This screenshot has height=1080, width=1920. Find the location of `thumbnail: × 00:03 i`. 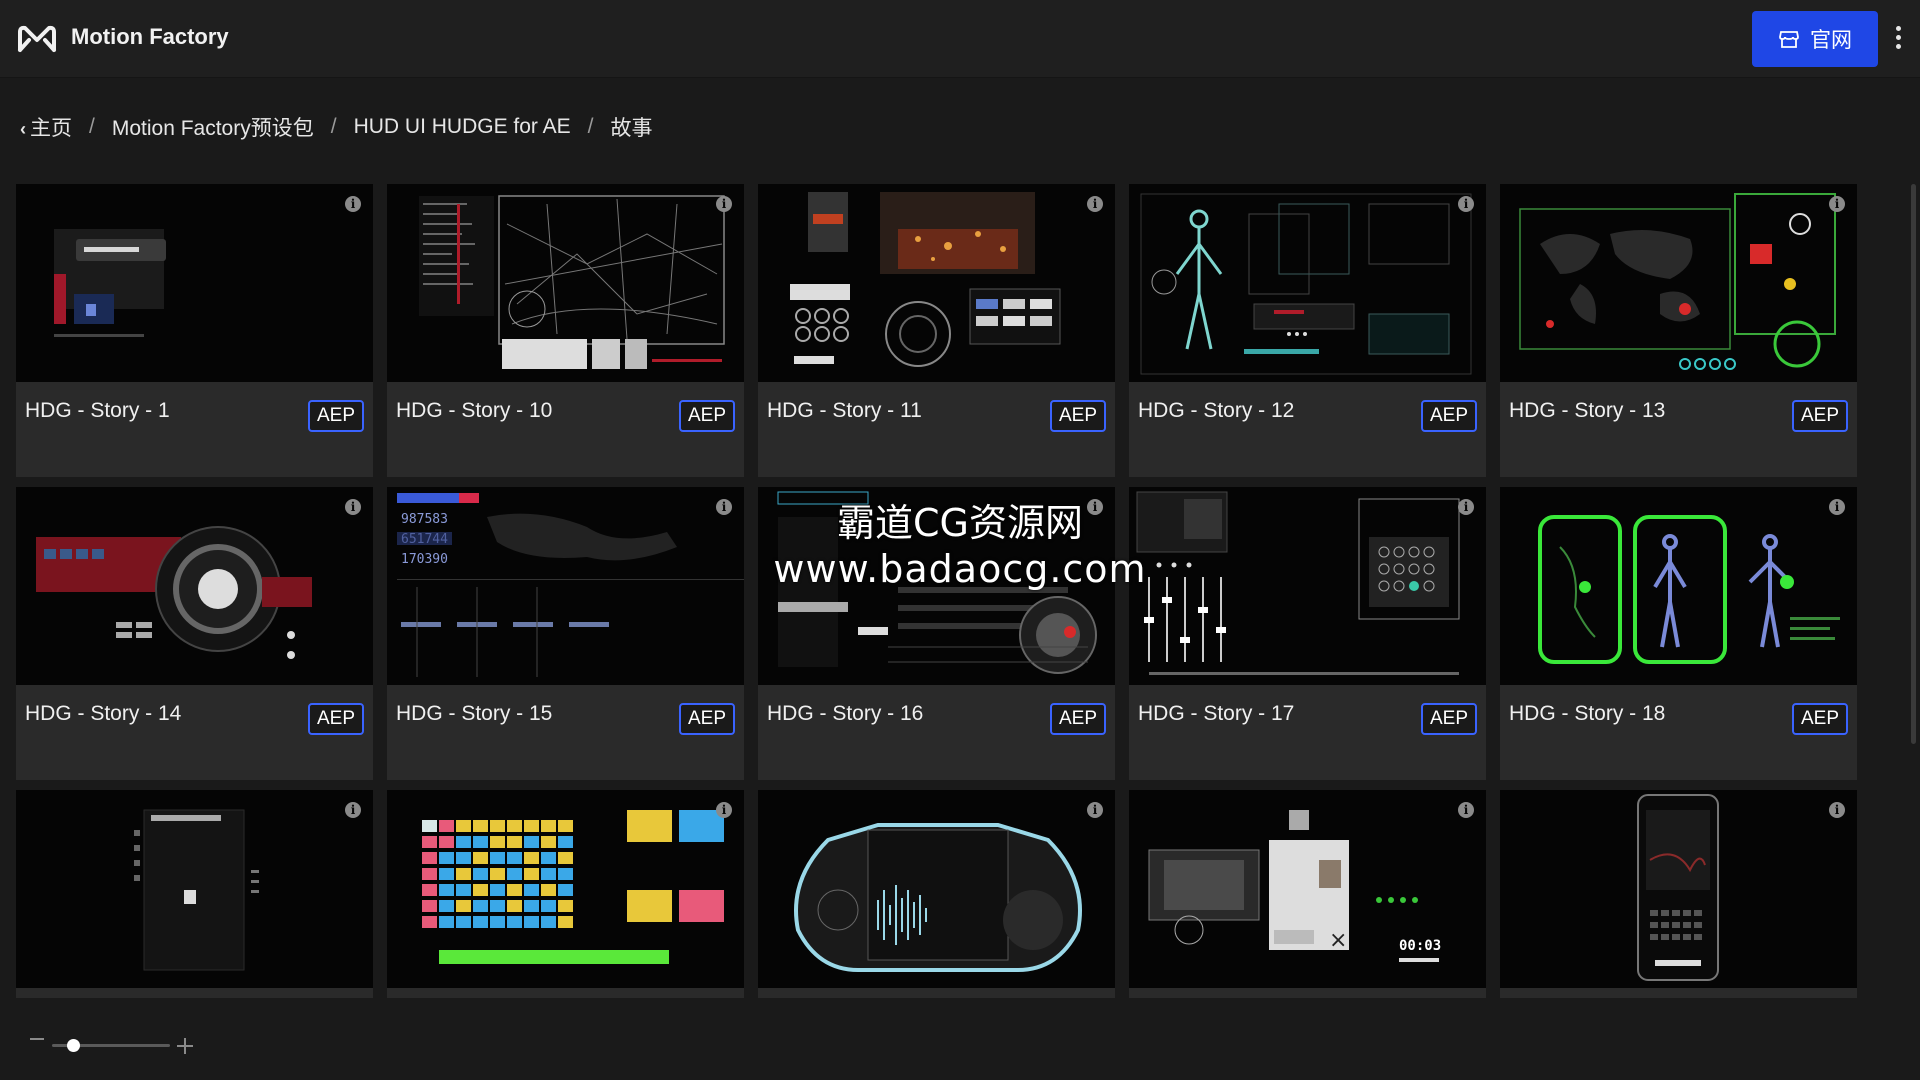

thumbnail: × 00:03 i is located at coordinates (1307, 889).